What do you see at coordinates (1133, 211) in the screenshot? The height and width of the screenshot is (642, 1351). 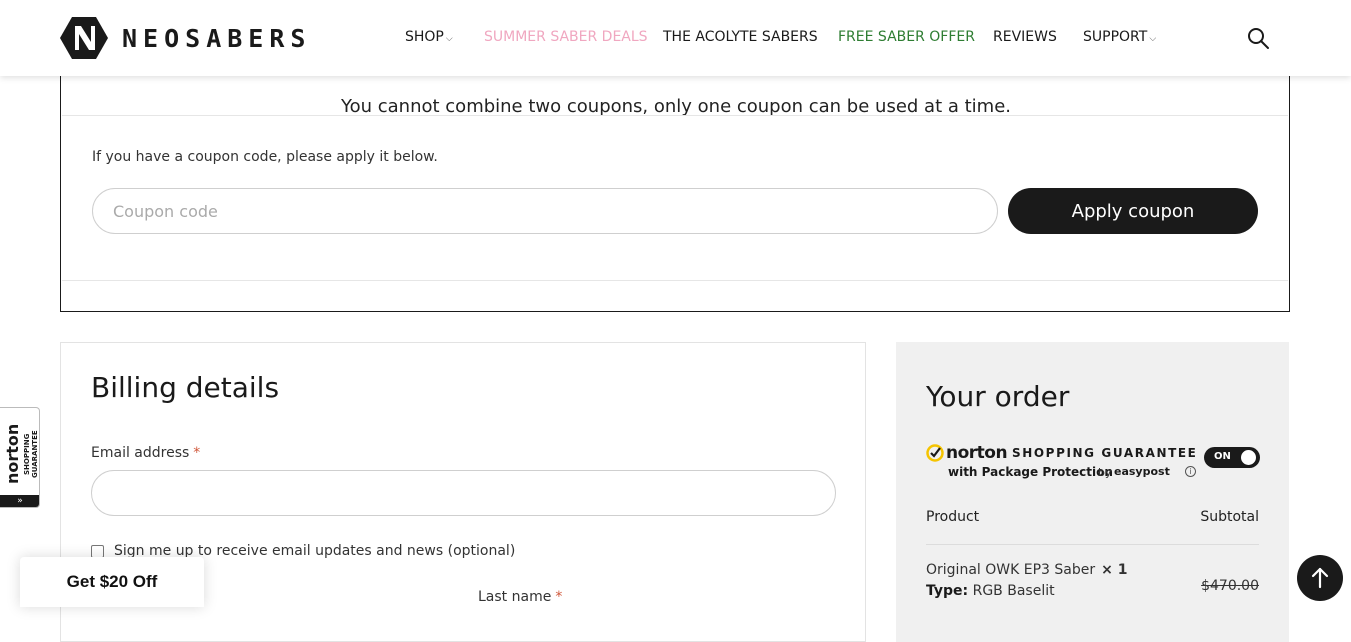 I see `apply-coupon-button: Apply coupon` at bounding box center [1133, 211].